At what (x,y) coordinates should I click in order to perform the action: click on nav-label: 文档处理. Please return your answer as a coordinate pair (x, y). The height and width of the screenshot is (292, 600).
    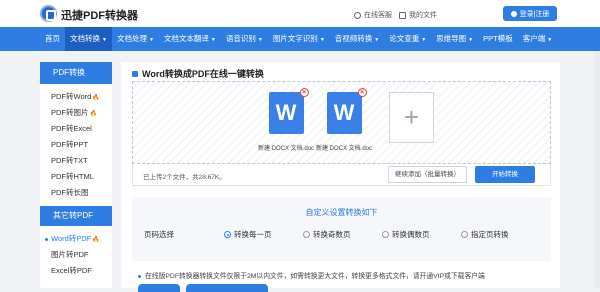
    Looking at the image, I should click on (131, 38).